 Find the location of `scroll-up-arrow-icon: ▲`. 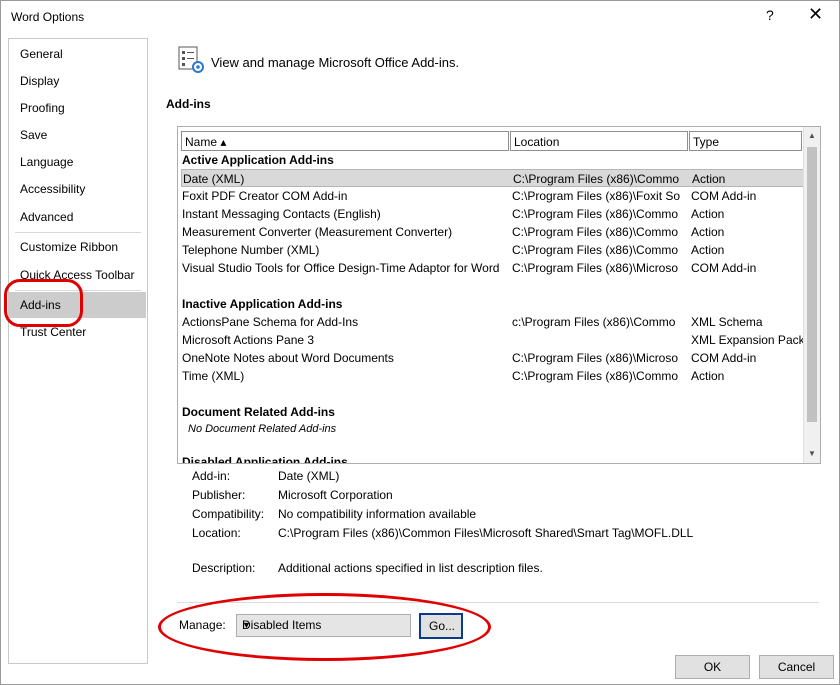

scroll-up-arrow-icon: ▲ is located at coordinates (812, 135).